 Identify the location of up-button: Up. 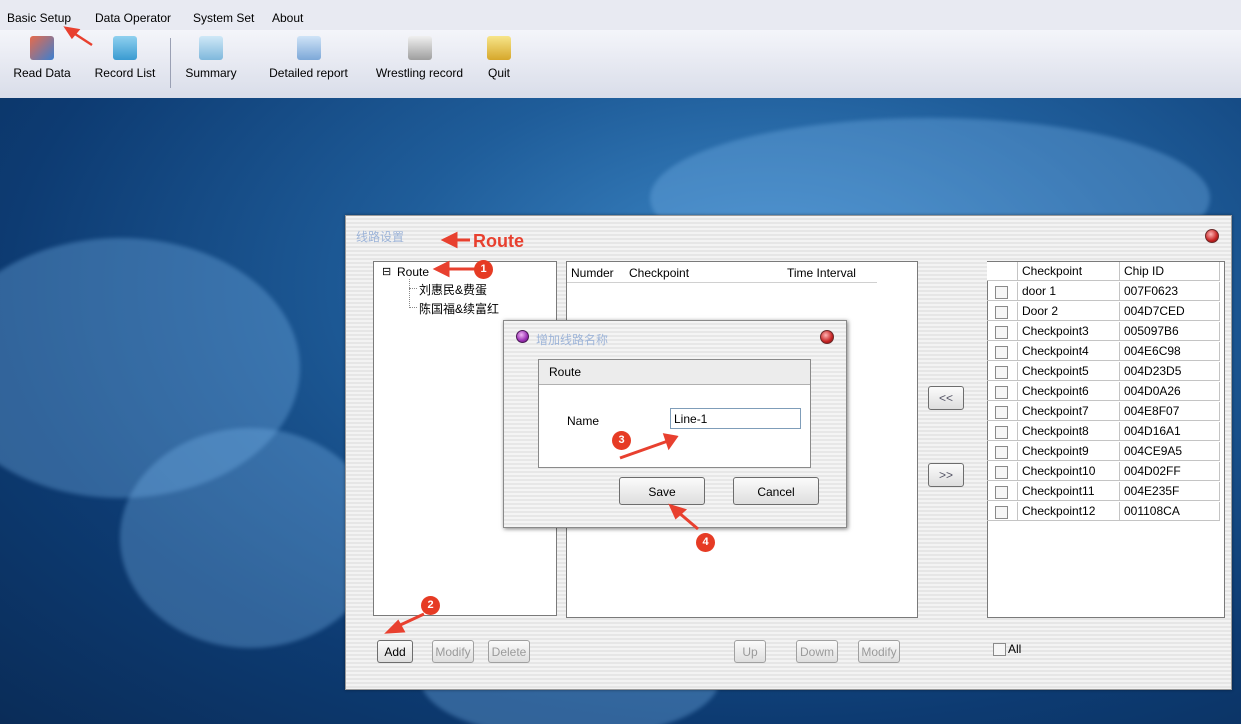
(750, 651).